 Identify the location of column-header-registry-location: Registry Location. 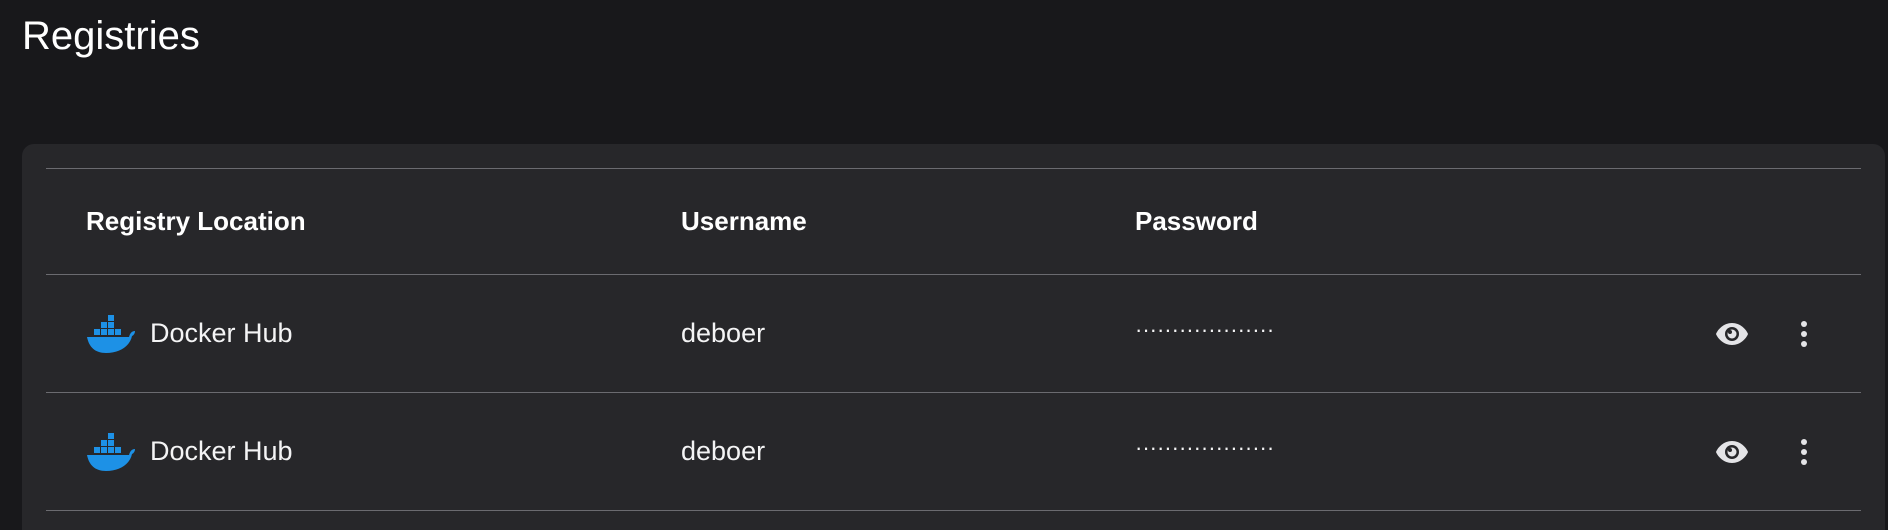
(196, 221).